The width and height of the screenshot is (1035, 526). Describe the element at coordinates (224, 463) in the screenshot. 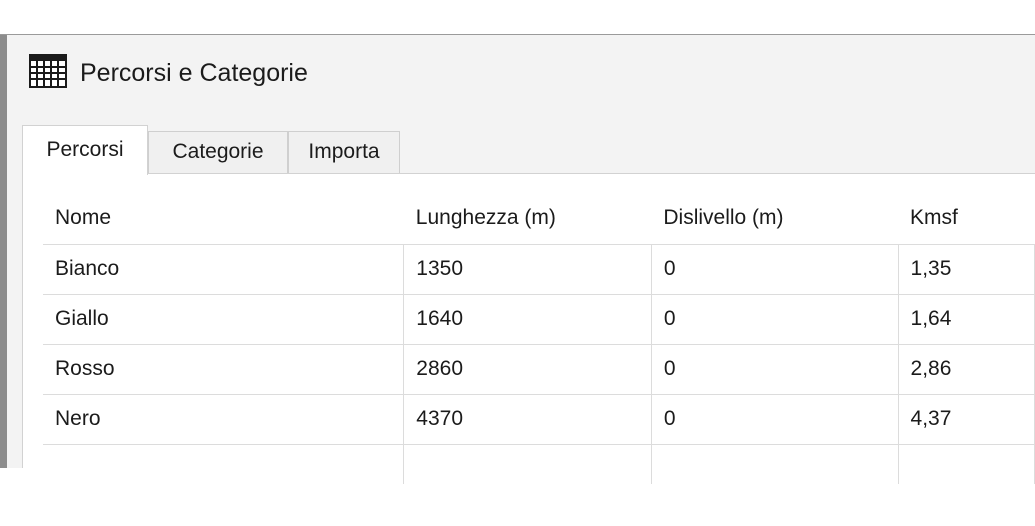

I see `cell-nome-new` at that location.